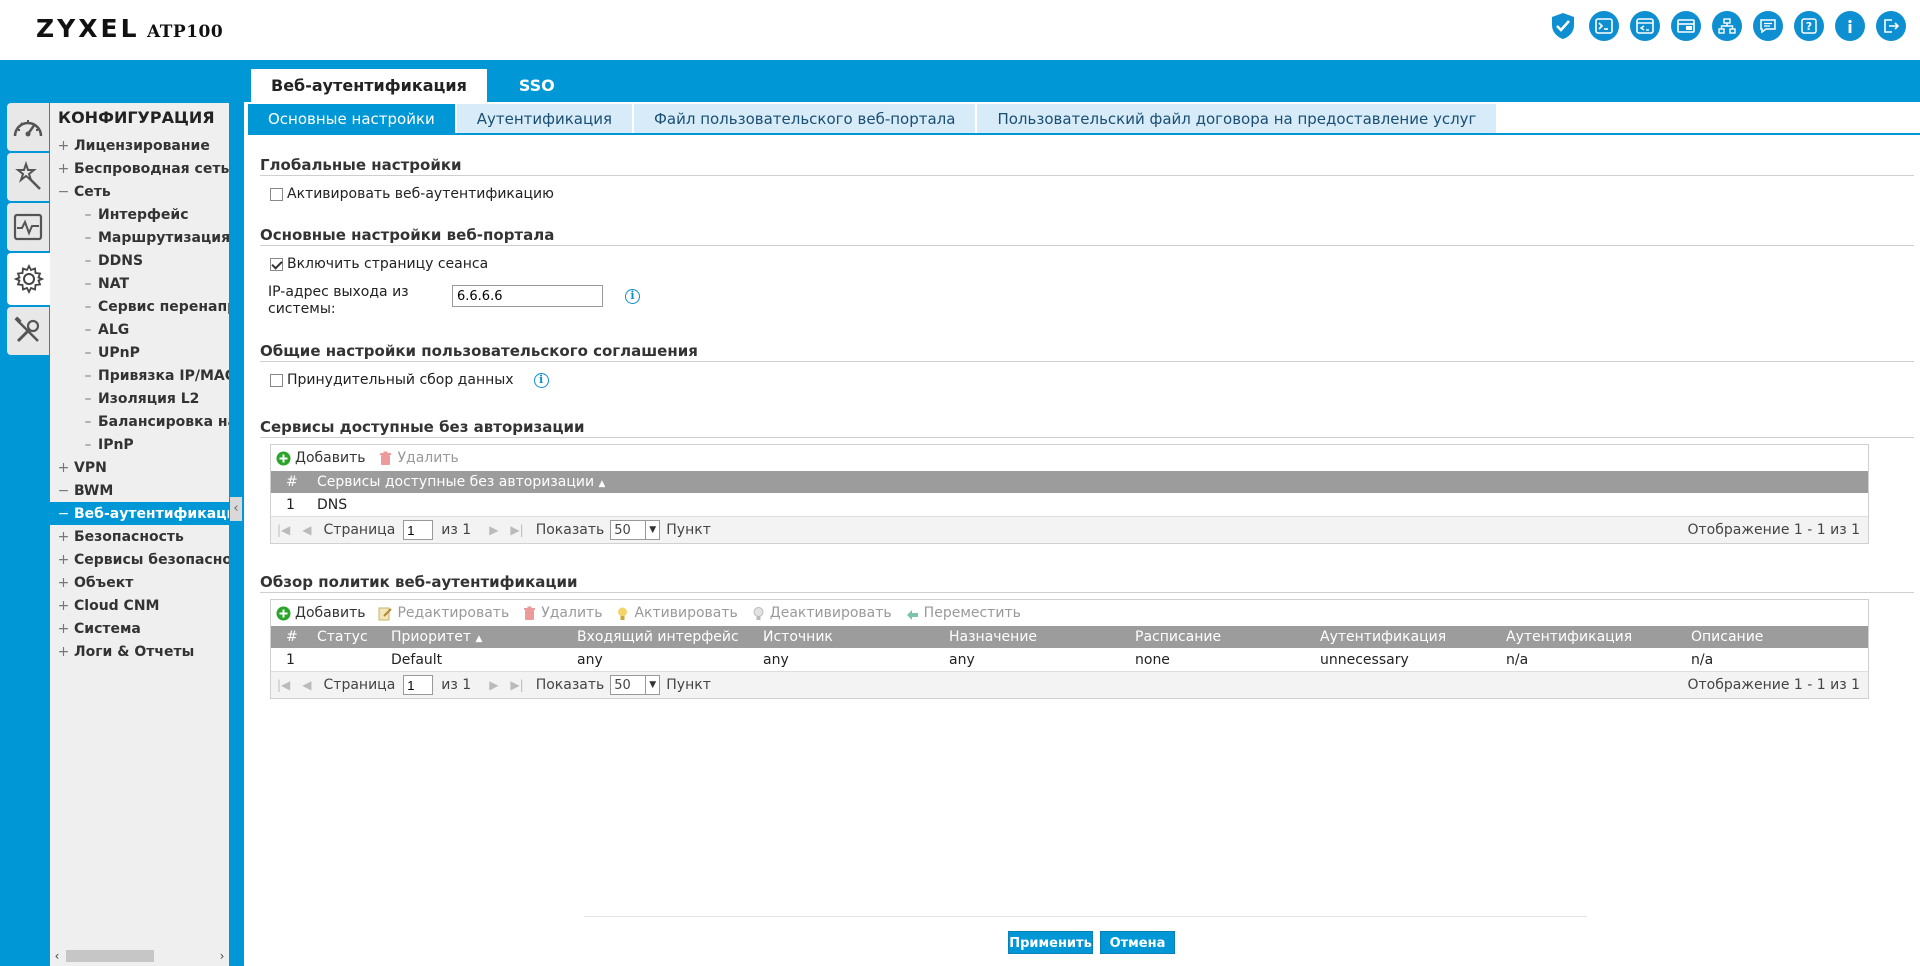 Image resolution: width=1920 pixels, height=966 pixels. Describe the element at coordinates (139, 582) in the screenshot. I see `sidebar-item: + Объект` at that location.